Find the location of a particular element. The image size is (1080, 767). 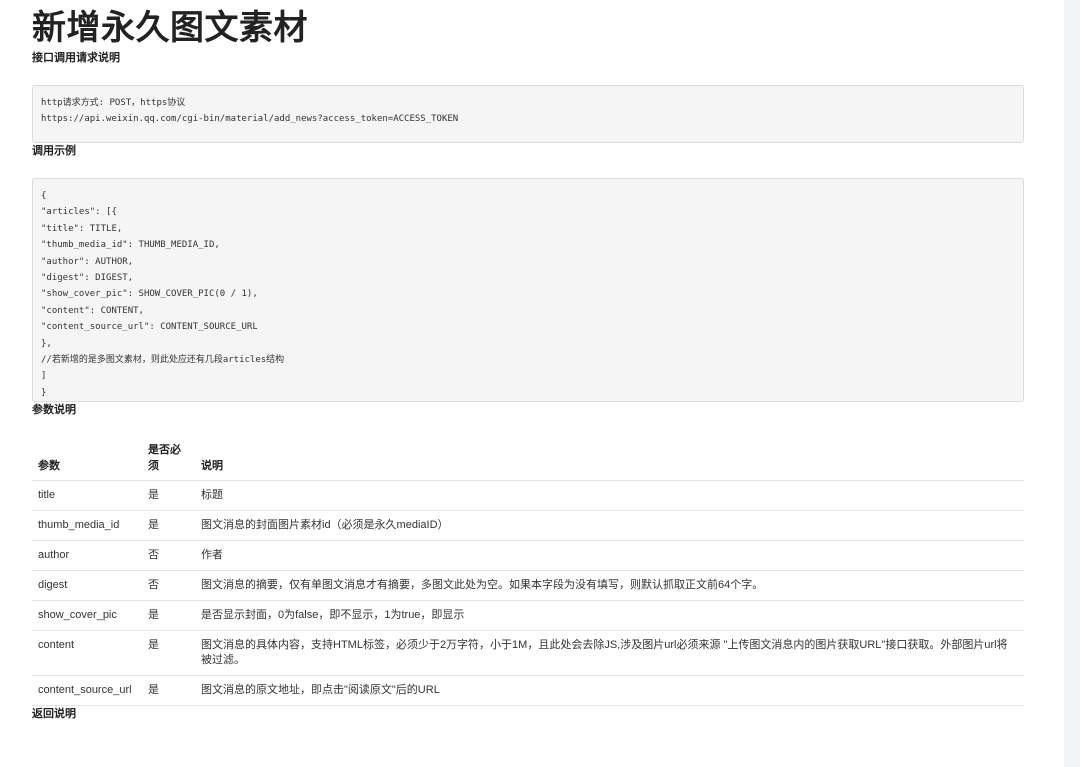

param-name: digest is located at coordinates (87, 585).